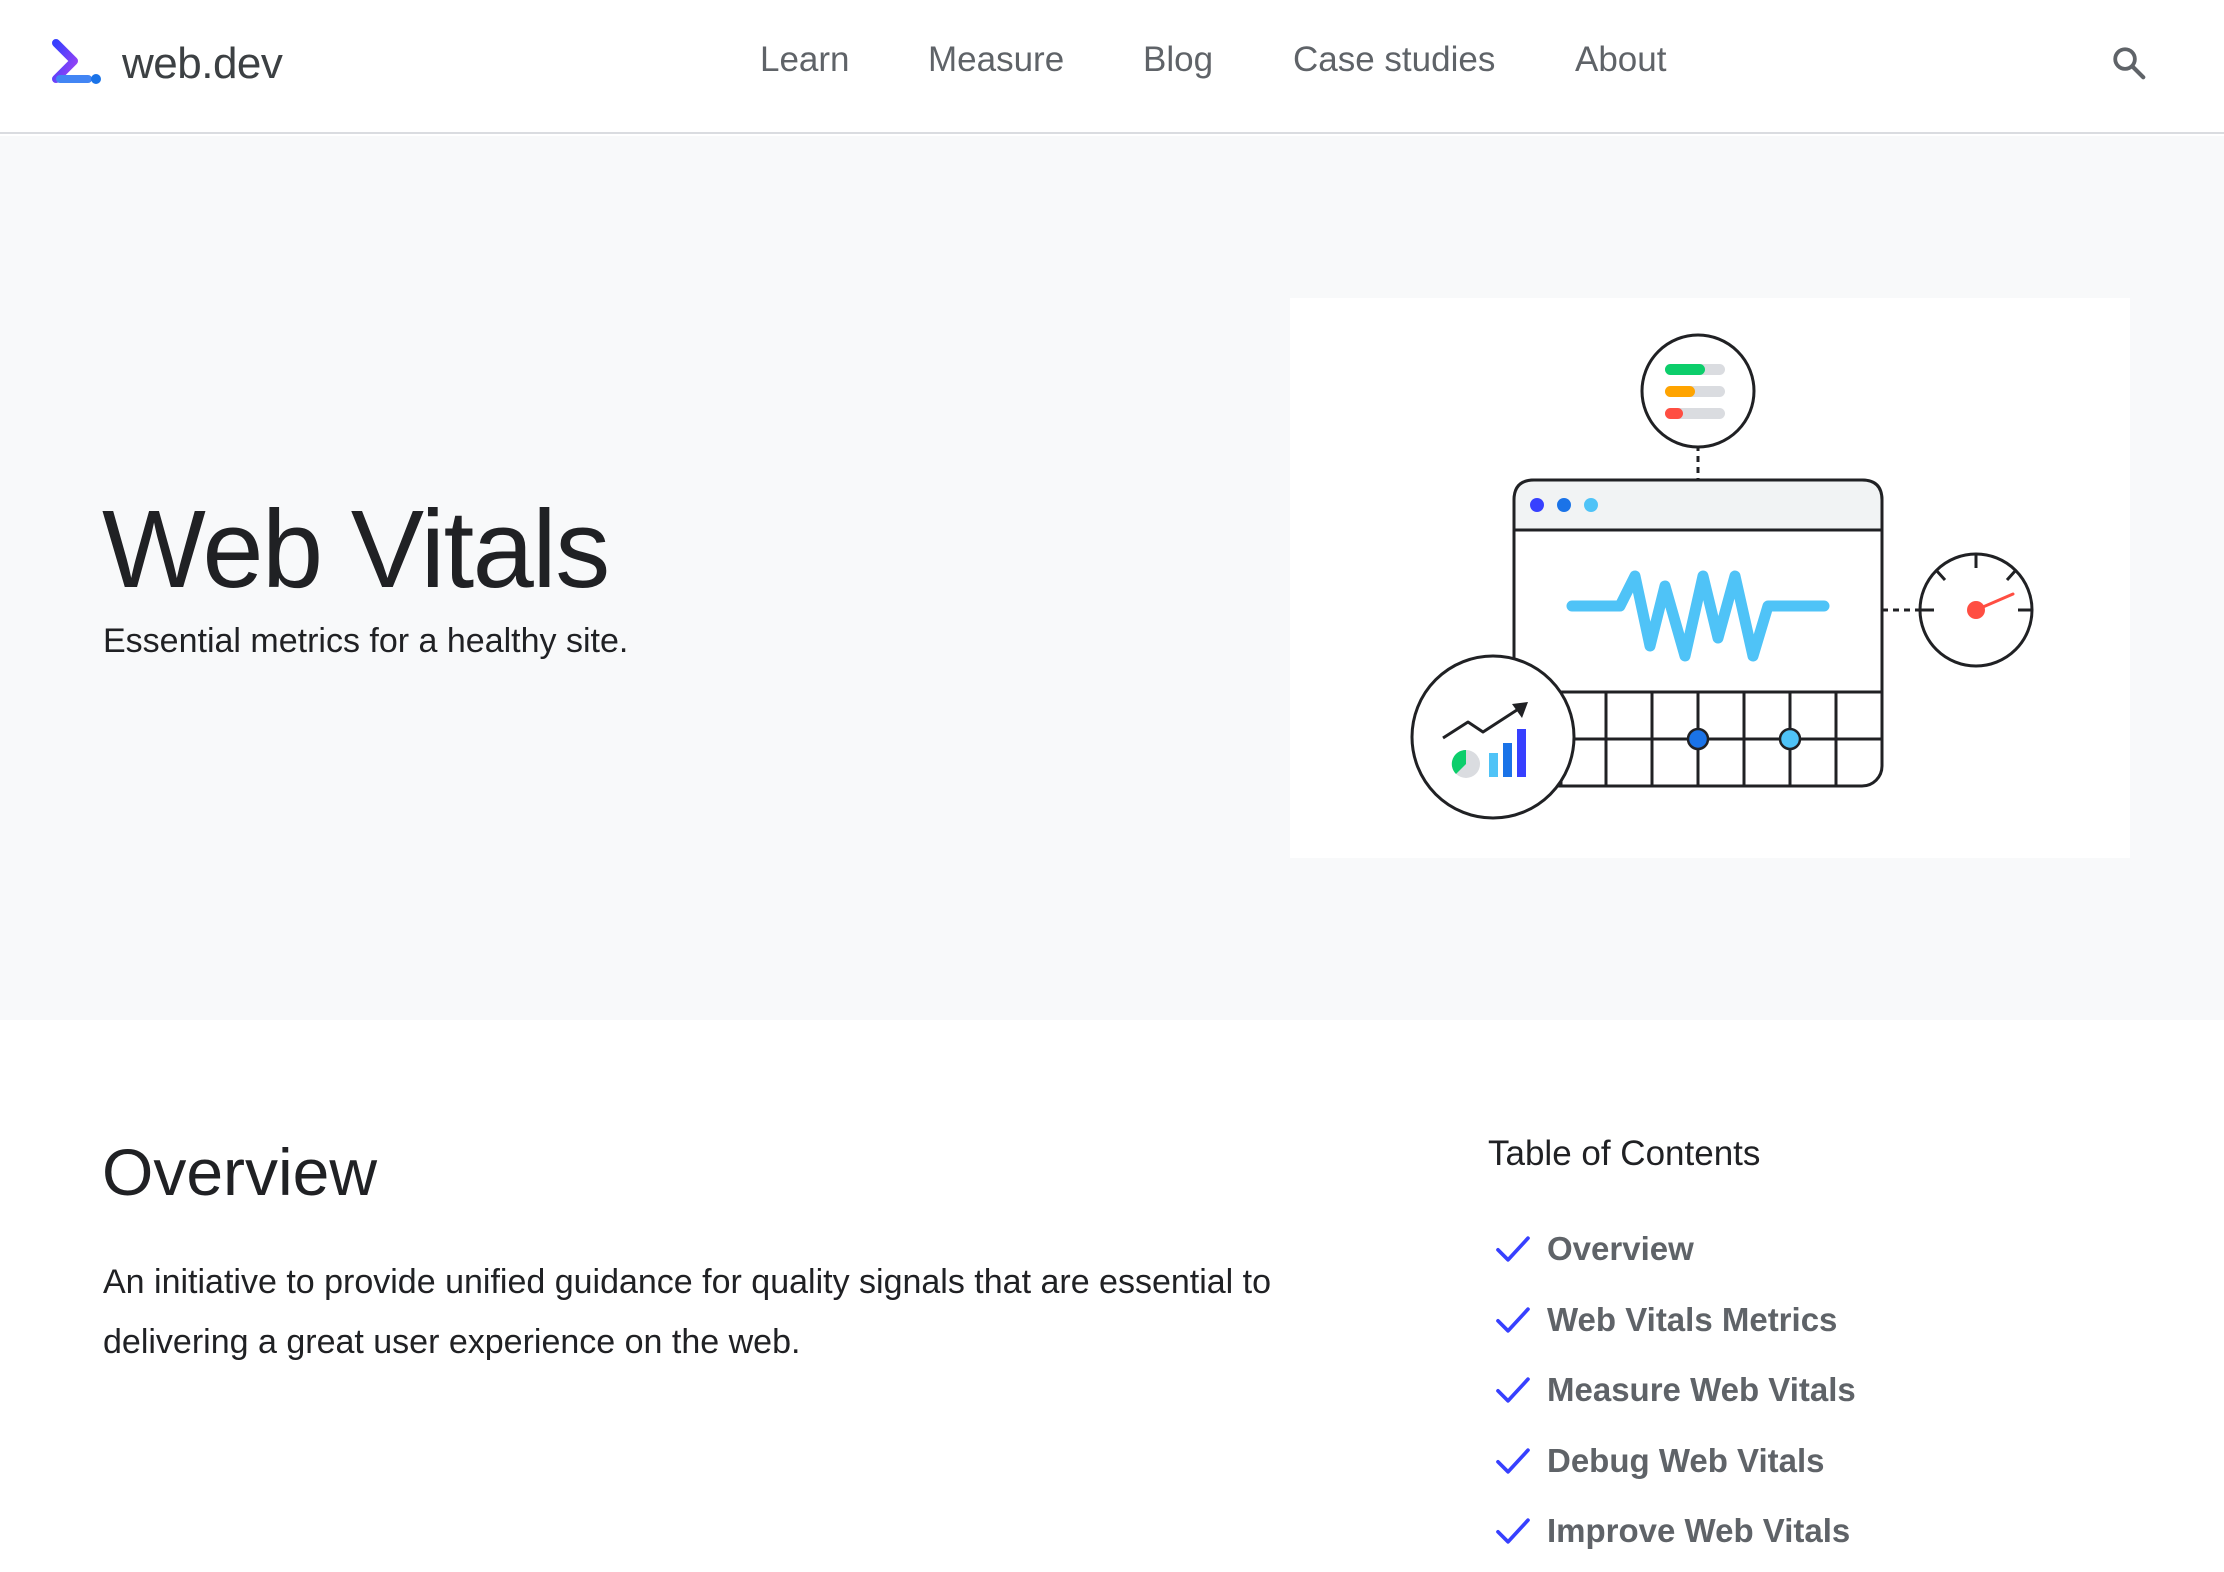 This screenshot has height=1572, width=2224. I want to click on toc-item-web-vitals-metrics: Web Vitals Metrics, so click(1808, 1320).